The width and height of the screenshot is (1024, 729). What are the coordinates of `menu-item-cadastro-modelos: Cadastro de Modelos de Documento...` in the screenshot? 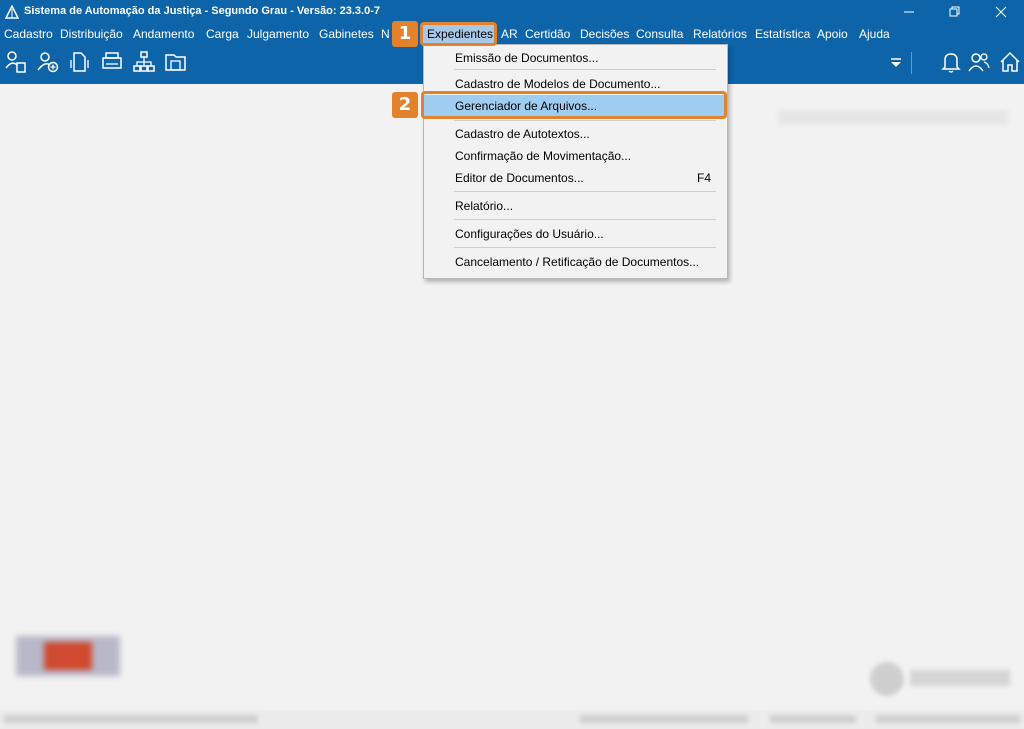 It's located at (575, 83).